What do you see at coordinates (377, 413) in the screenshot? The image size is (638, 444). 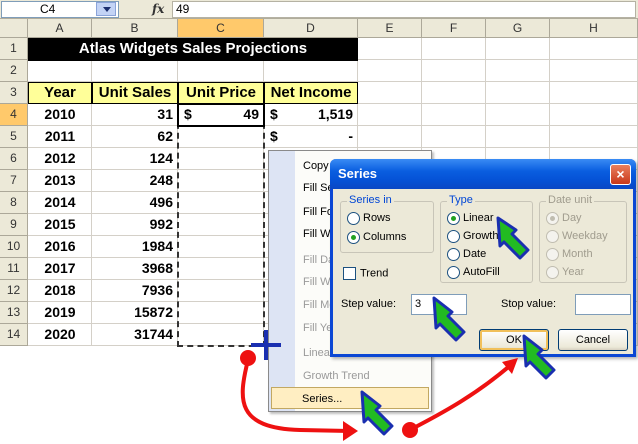 I see `arrow-icon-series` at bounding box center [377, 413].